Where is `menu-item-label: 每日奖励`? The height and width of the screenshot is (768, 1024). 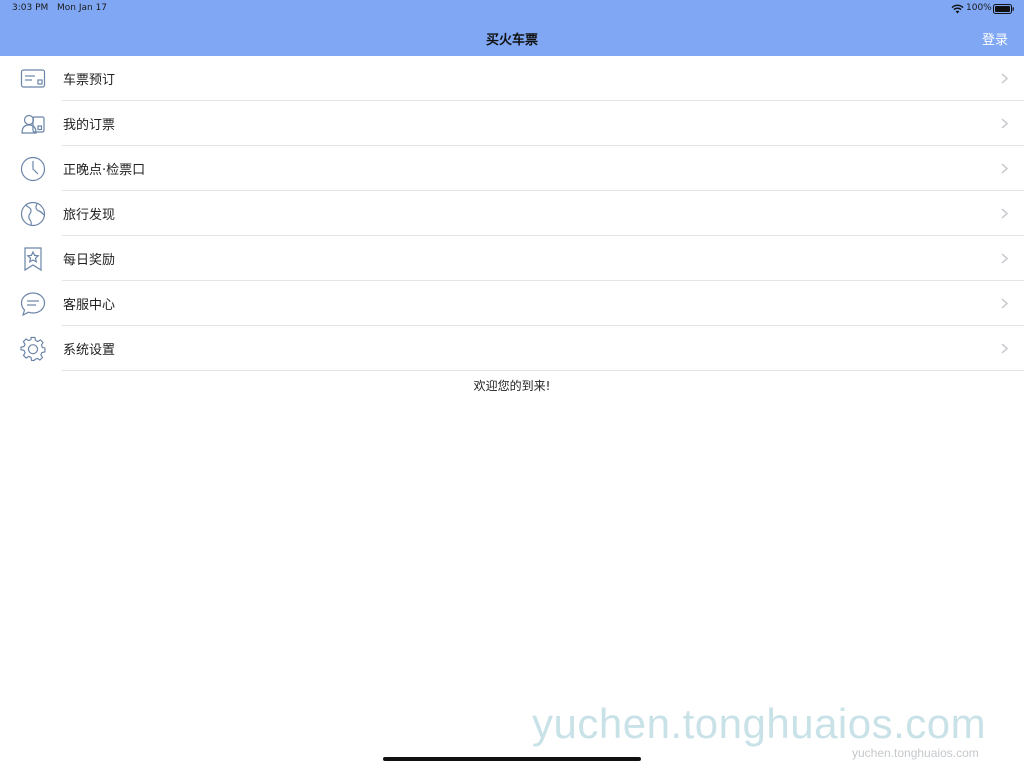 menu-item-label: 每日奖励 is located at coordinates (89, 260).